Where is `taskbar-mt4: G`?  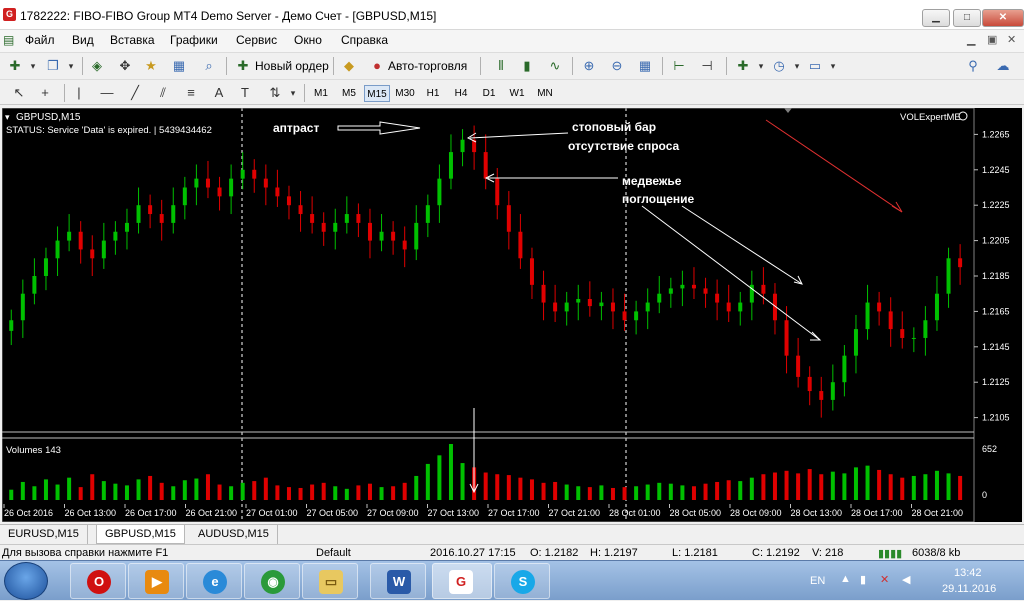
taskbar-mt4: G is located at coordinates (462, 581).